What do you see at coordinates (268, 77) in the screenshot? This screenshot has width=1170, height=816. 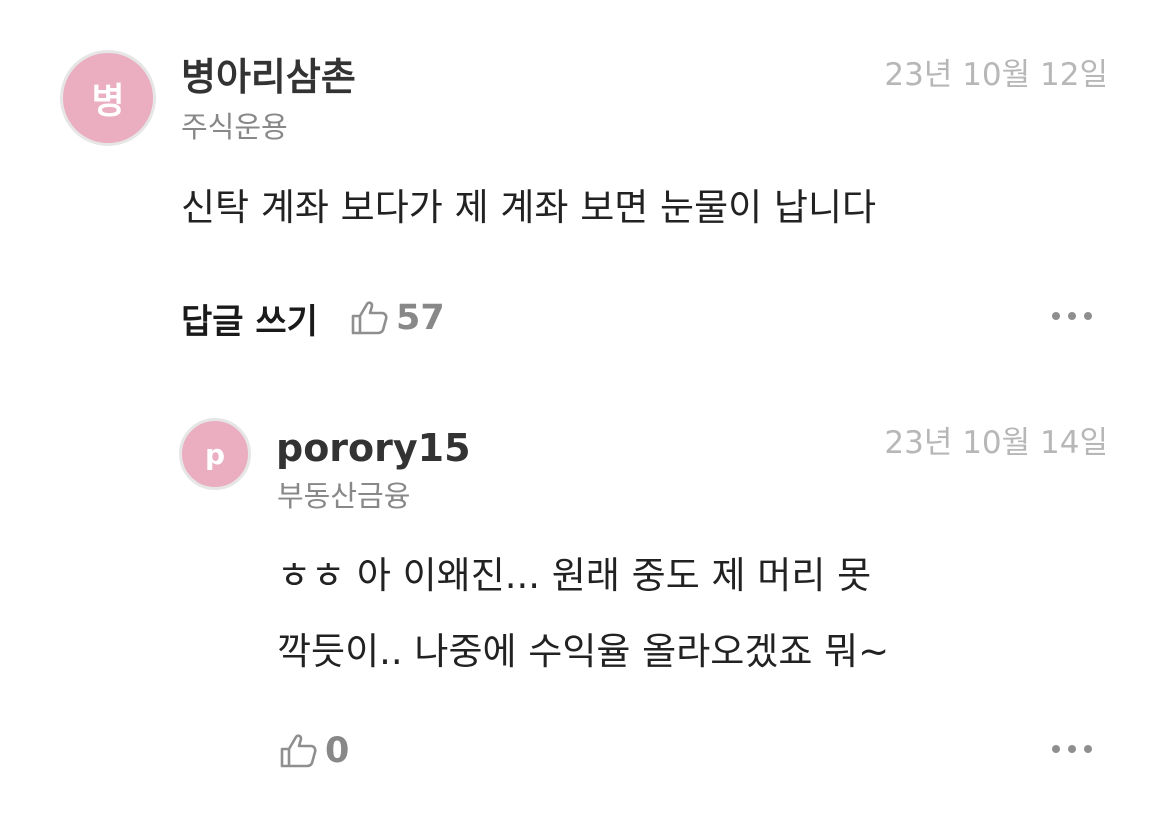 I see `comment-author: 병아리삼촌` at bounding box center [268, 77].